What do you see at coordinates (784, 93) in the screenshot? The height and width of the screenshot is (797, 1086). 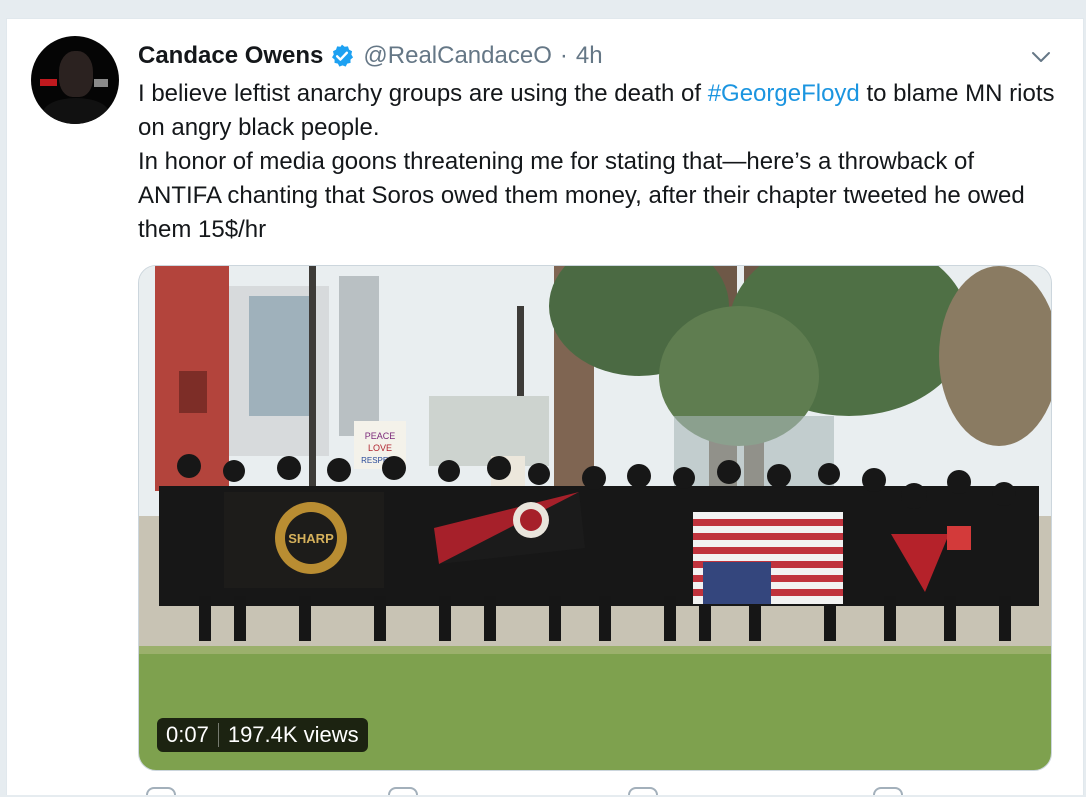 I see `hashtag-link: #GeorgeFloyd` at bounding box center [784, 93].